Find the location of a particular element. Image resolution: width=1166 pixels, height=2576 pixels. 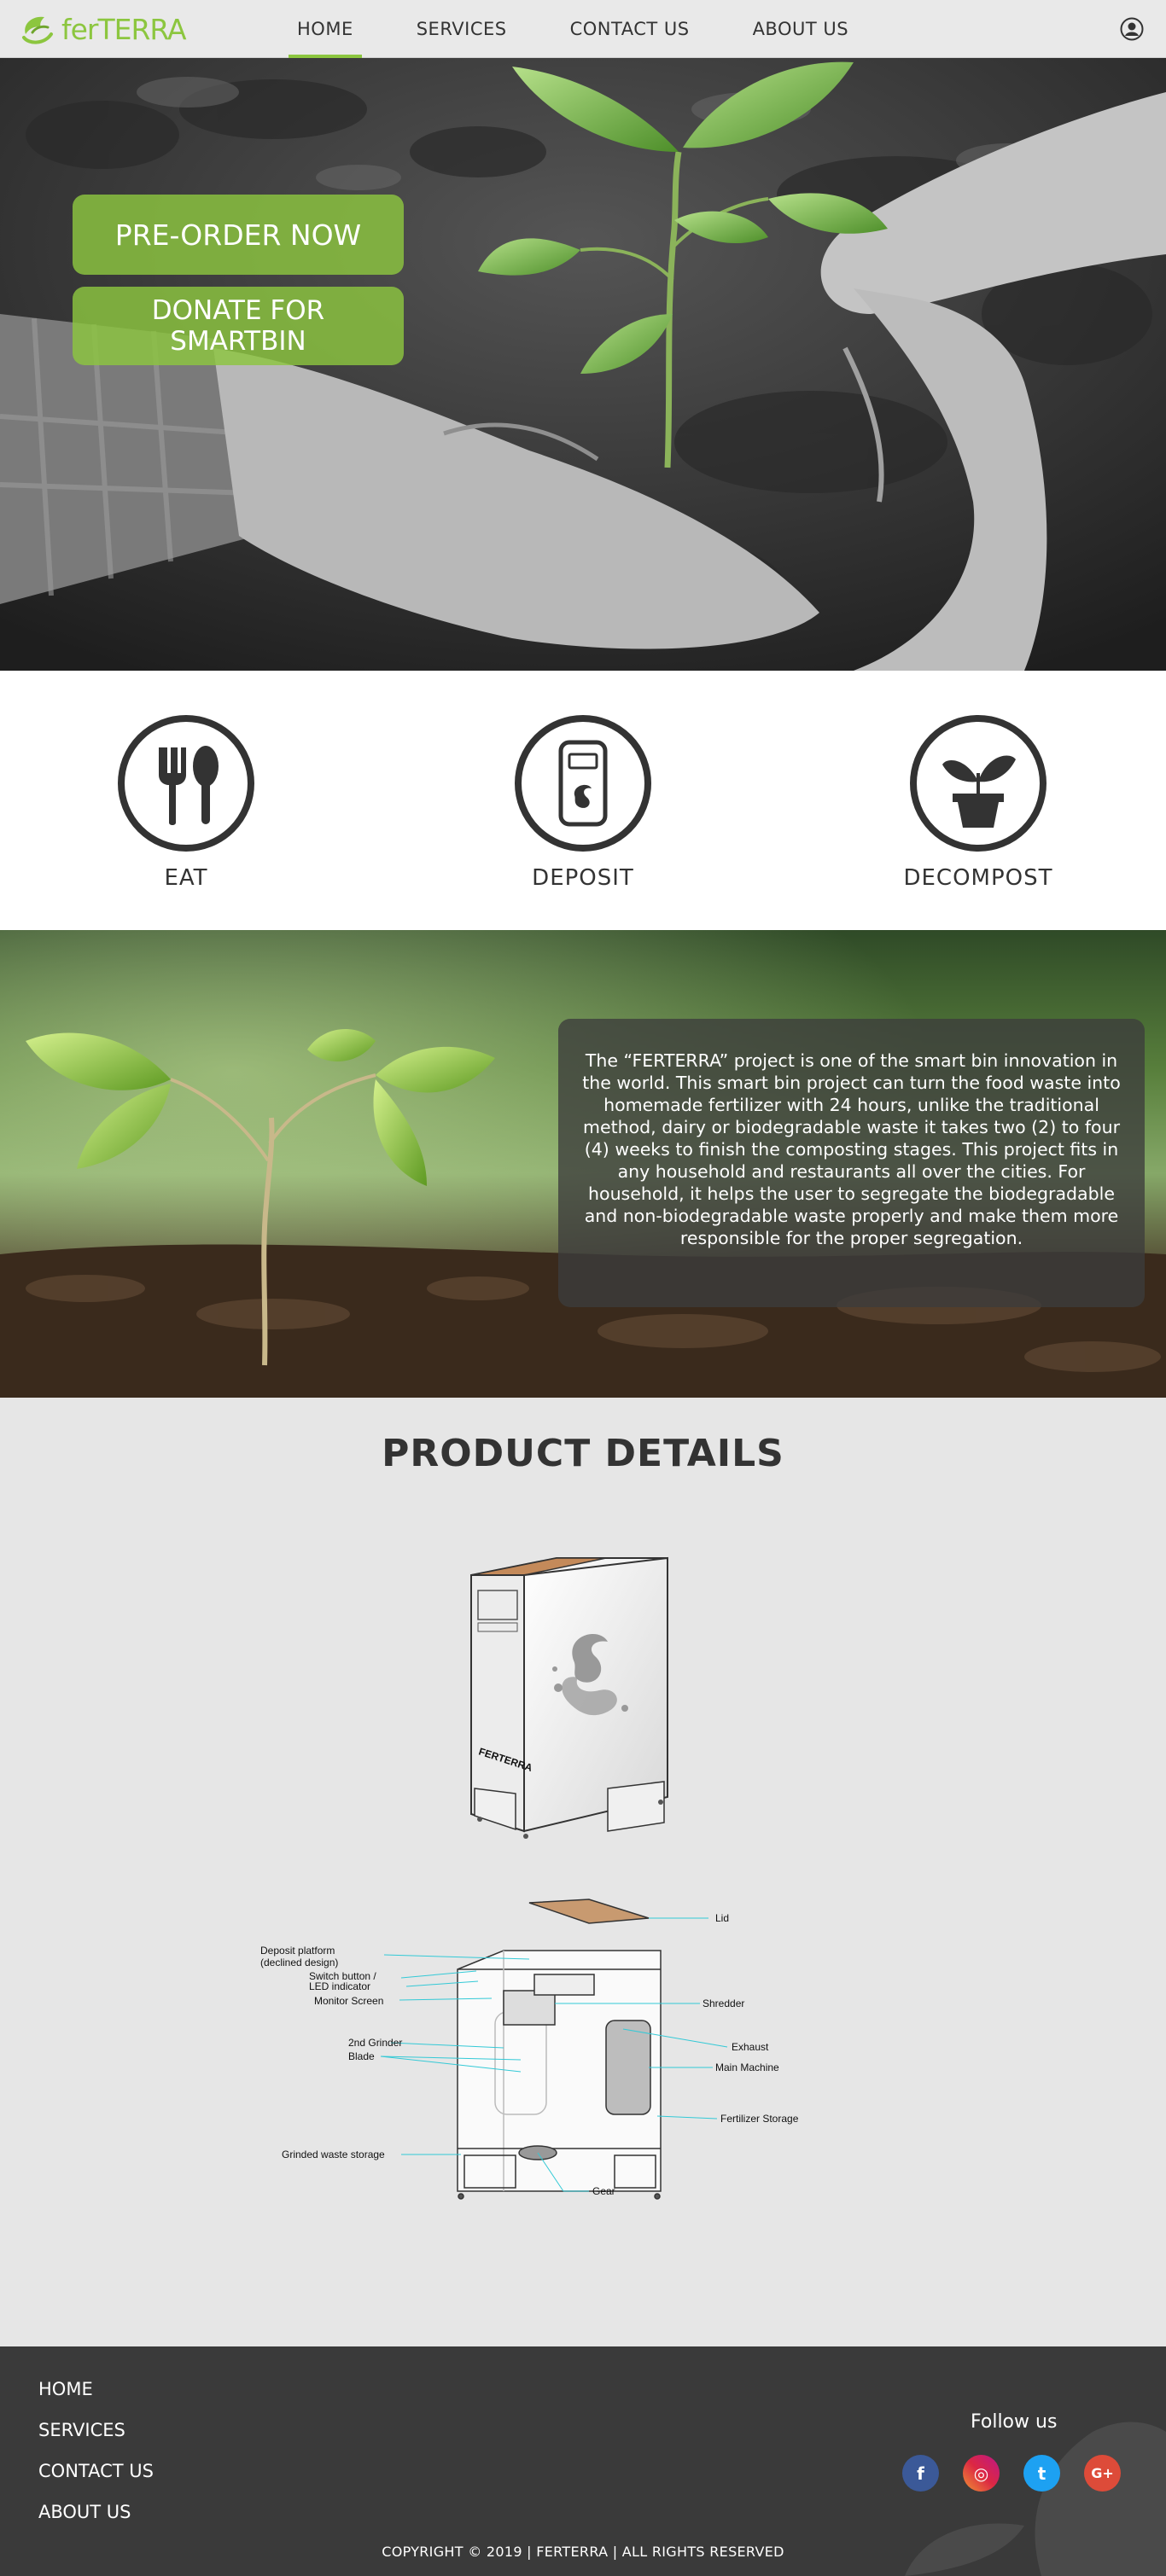

step-eat: EAT is located at coordinates (186, 802).